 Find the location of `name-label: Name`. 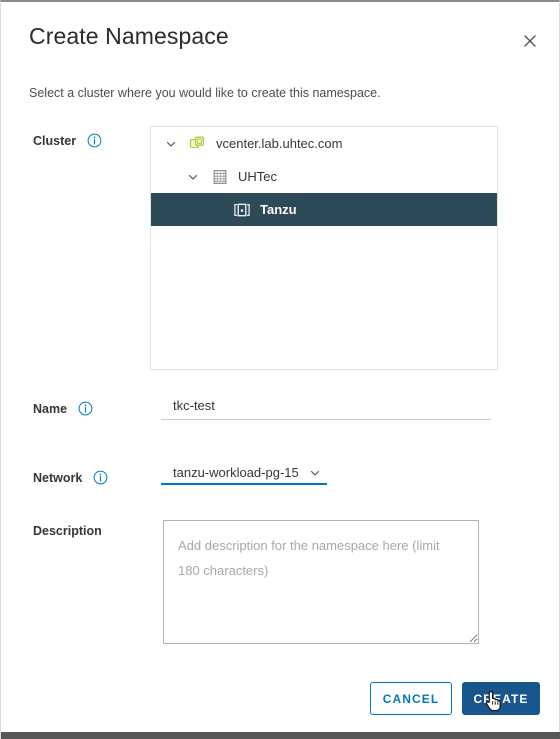

name-label: Name is located at coordinates (63, 408).